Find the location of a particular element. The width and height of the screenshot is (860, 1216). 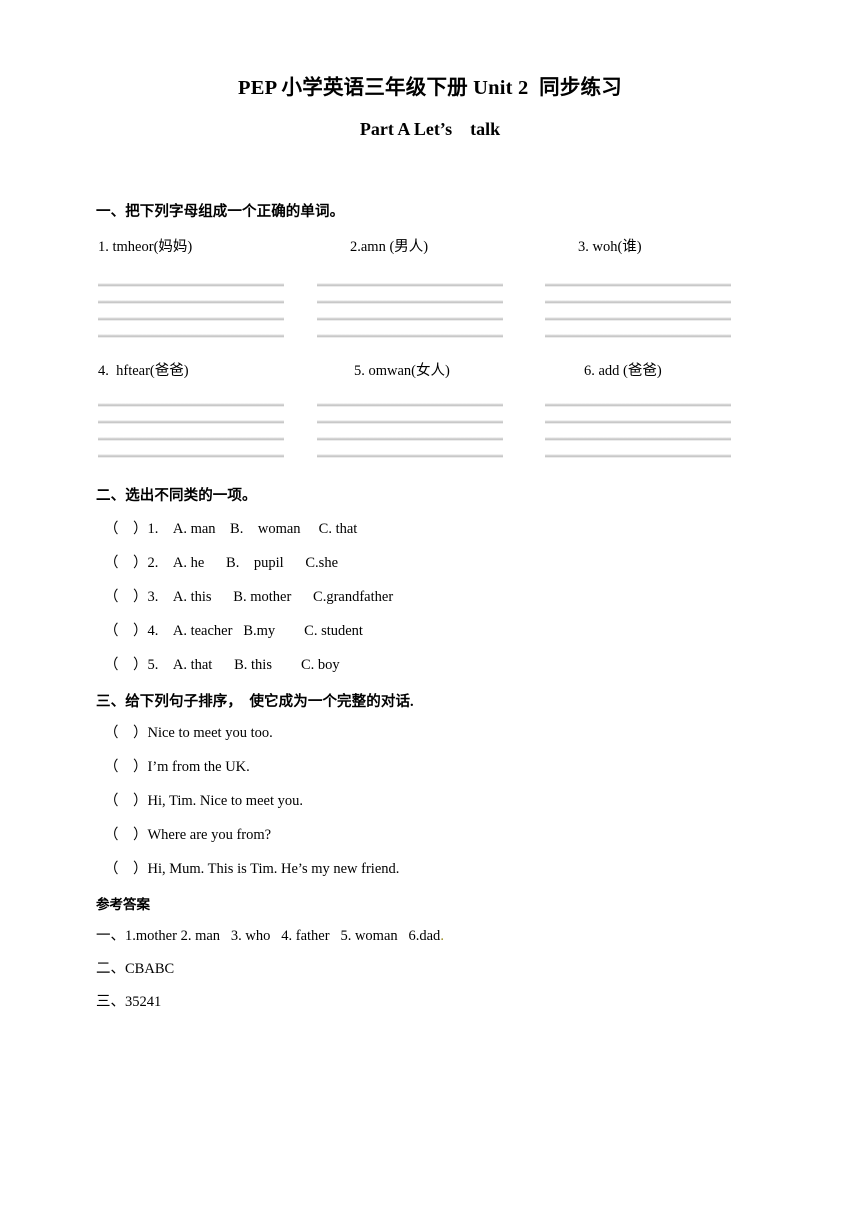

section-2-heading: 二、选出不同类的一项。 is located at coordinates (176, 496).